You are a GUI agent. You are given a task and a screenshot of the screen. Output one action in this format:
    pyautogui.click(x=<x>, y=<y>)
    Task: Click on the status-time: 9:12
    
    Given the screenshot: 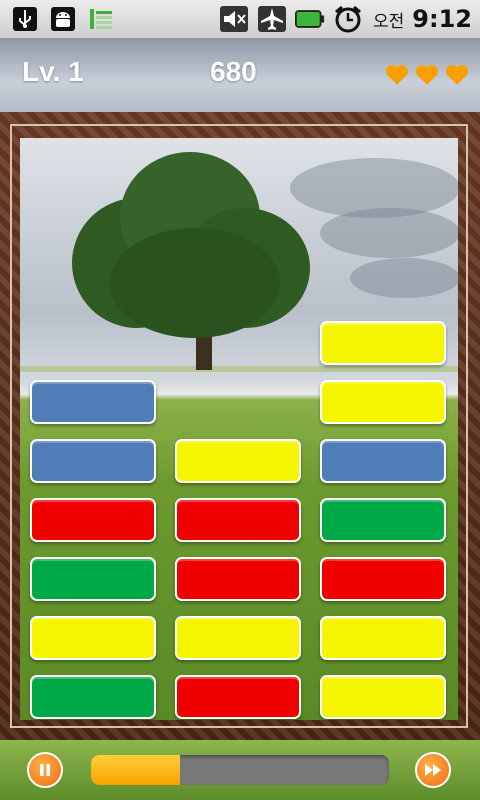 What is the action you would take?
    pyautogui.click(x=442, y=19)
    